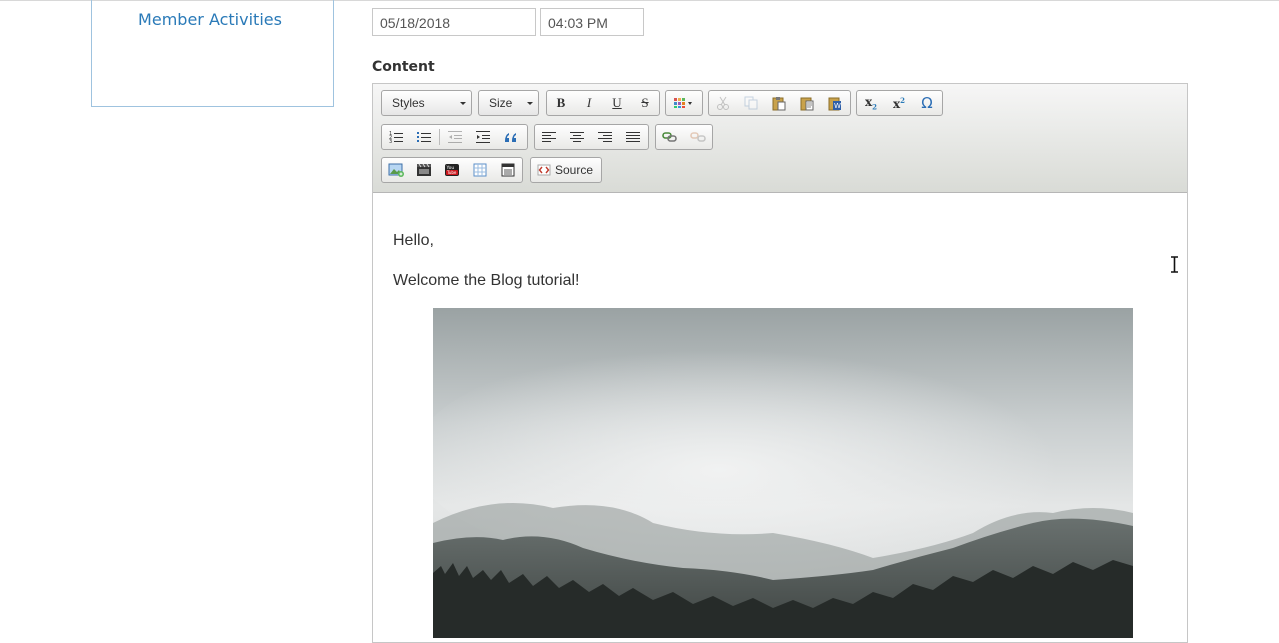  I want to click on template-button, so click(508, 170).